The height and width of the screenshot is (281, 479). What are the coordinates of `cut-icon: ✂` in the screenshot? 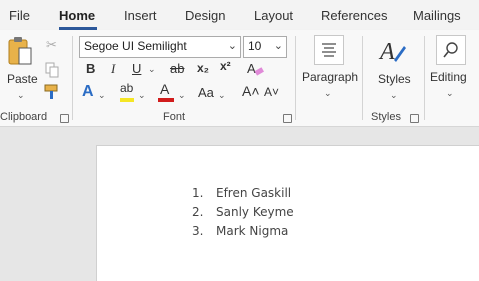 It's located at (51, 44).